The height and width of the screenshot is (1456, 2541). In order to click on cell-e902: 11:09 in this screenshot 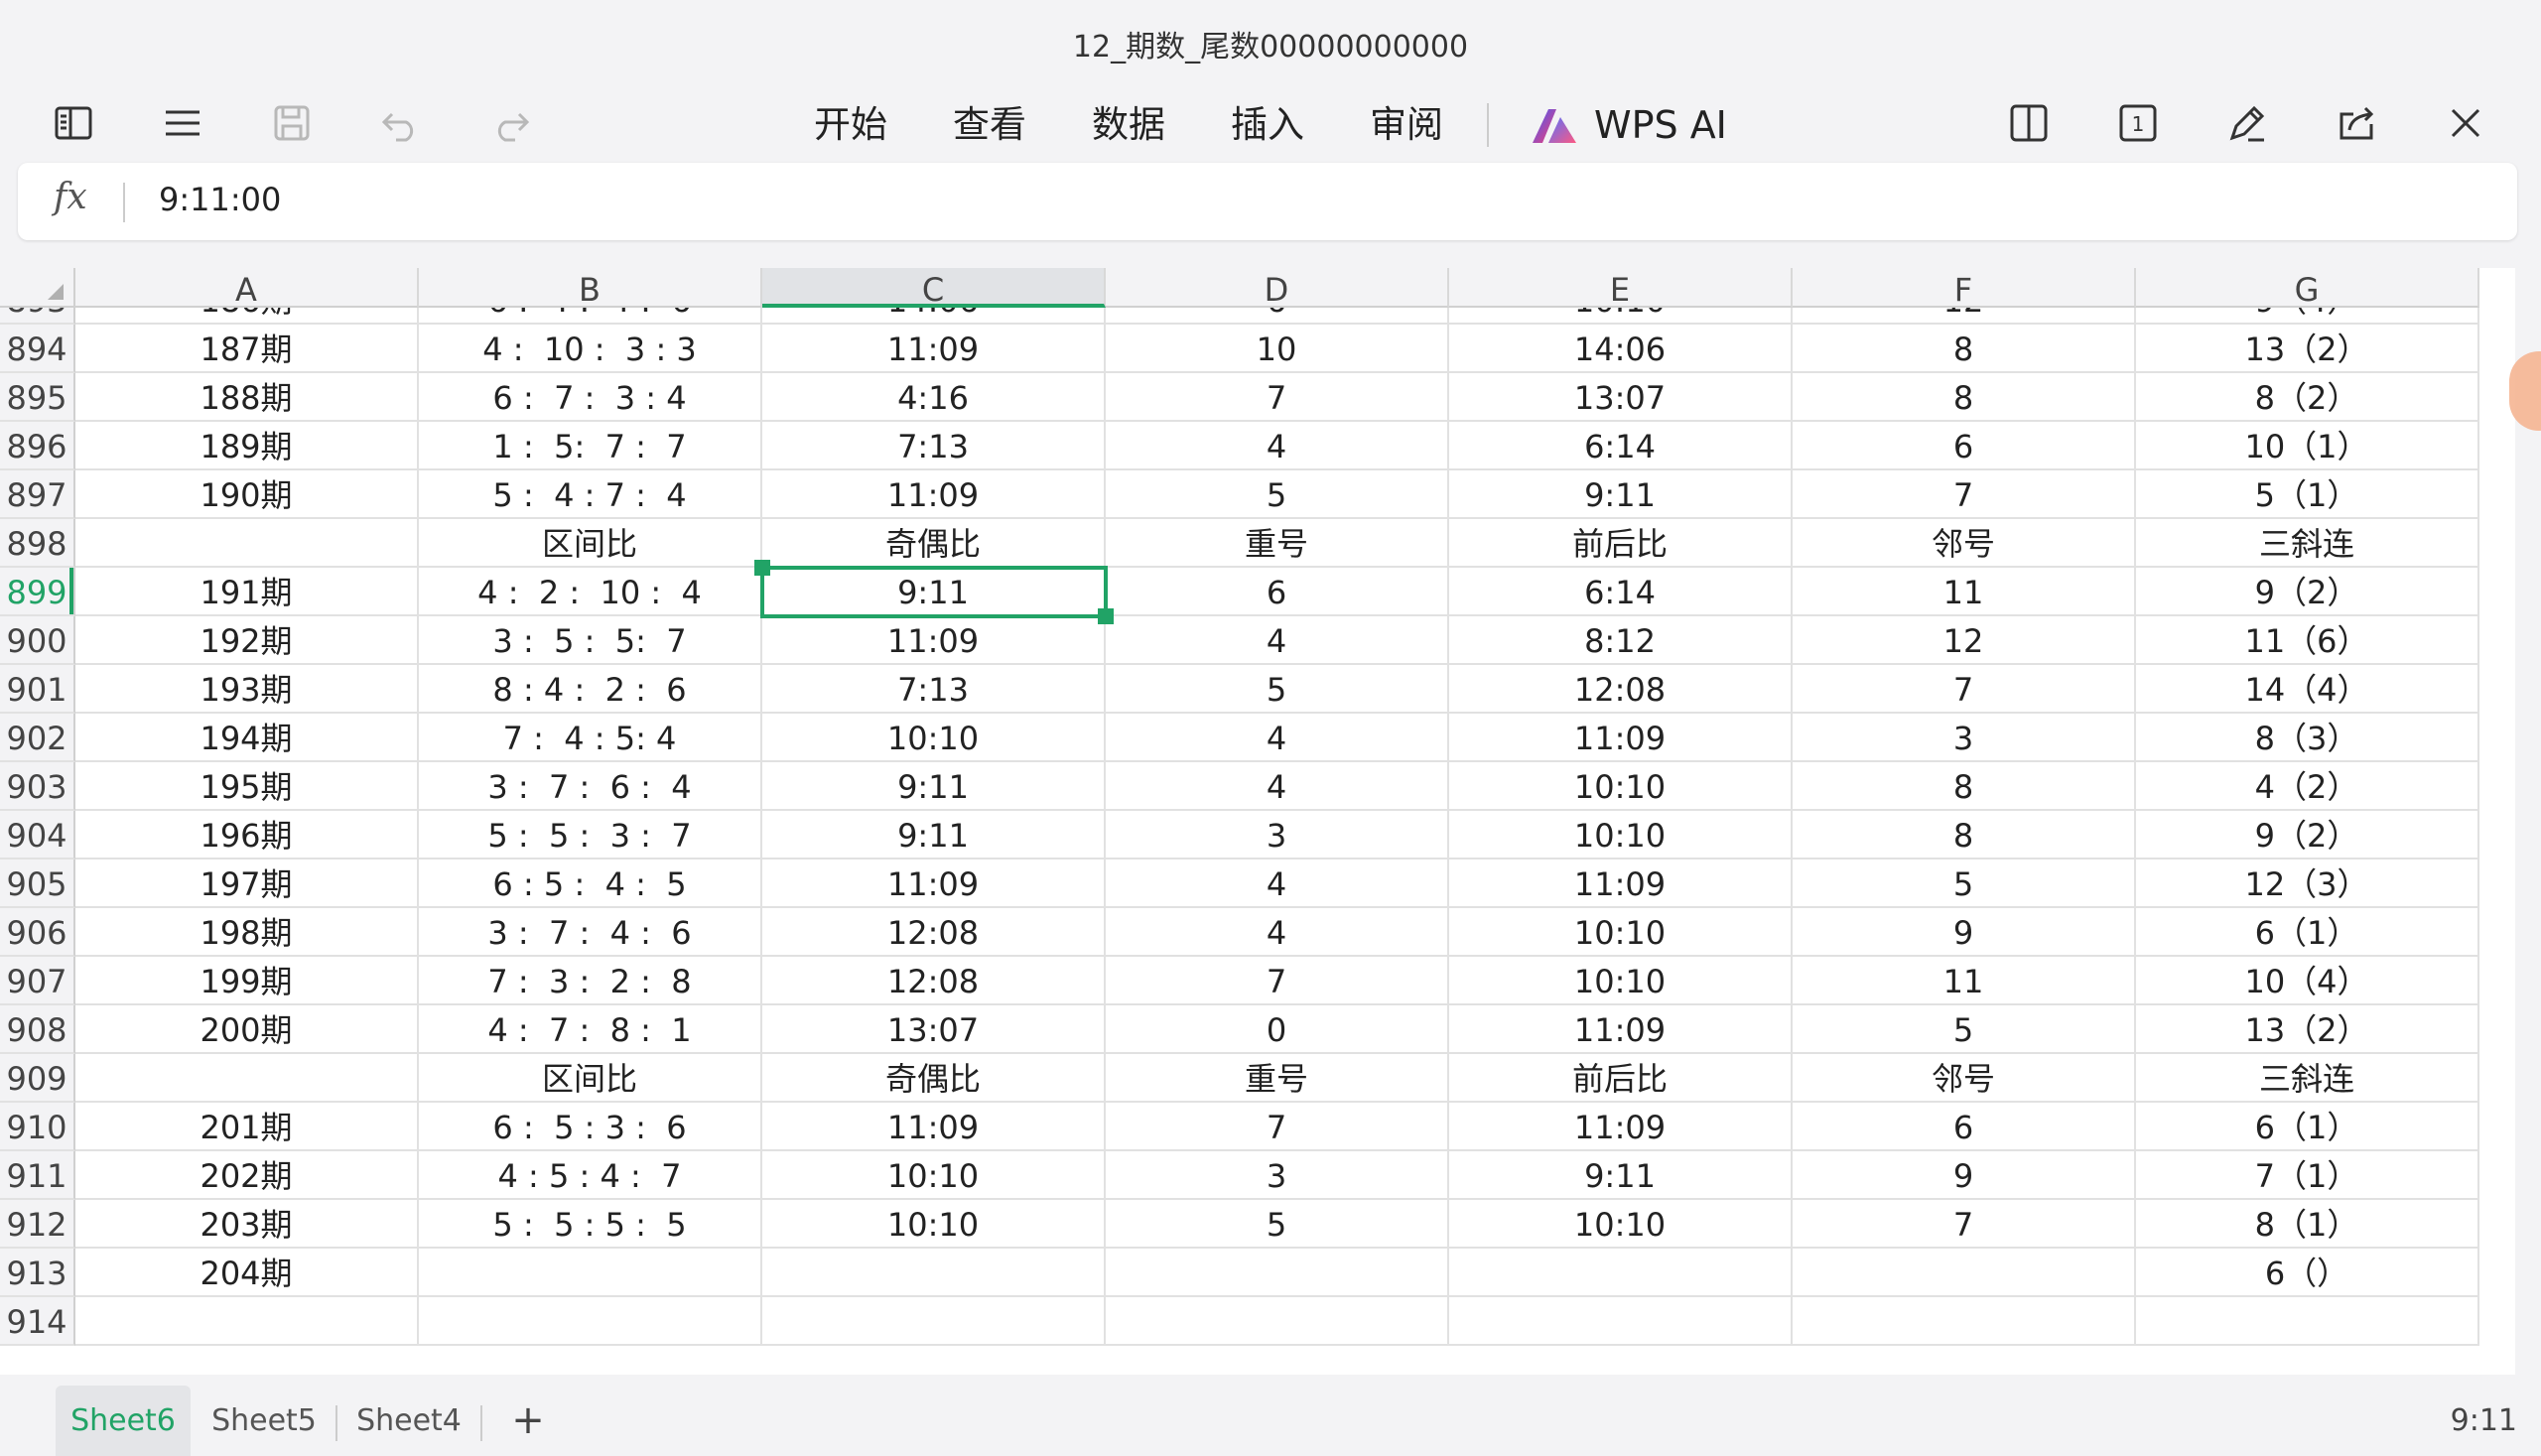, I will do `click(1621, 738)`.